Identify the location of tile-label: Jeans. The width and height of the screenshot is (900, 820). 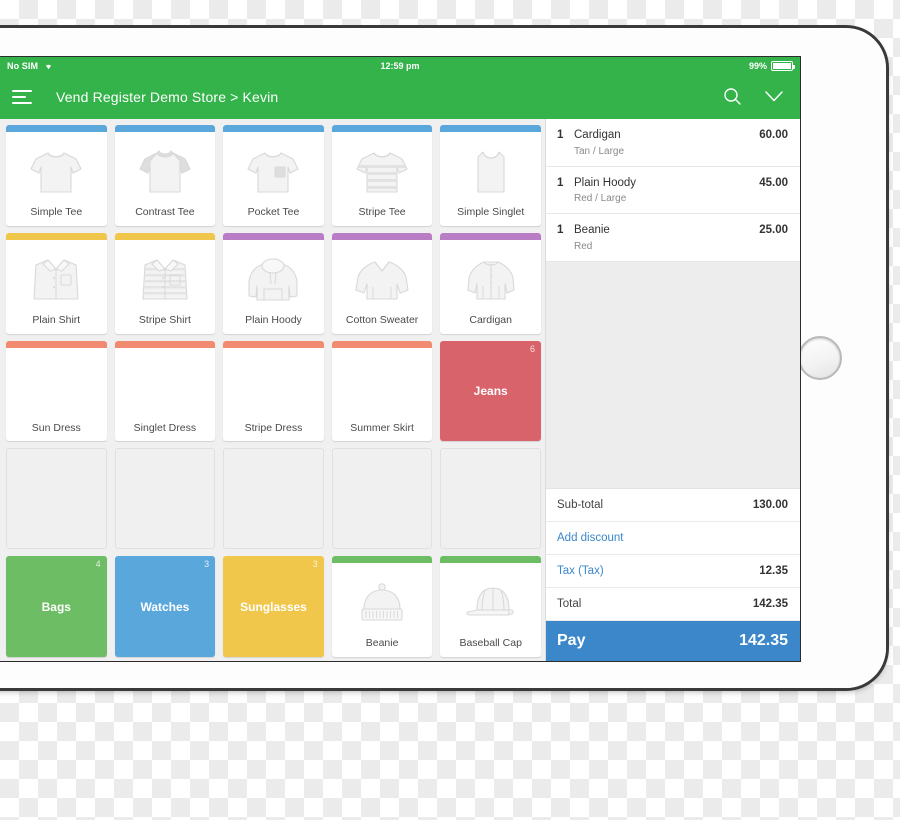
(490, 390).